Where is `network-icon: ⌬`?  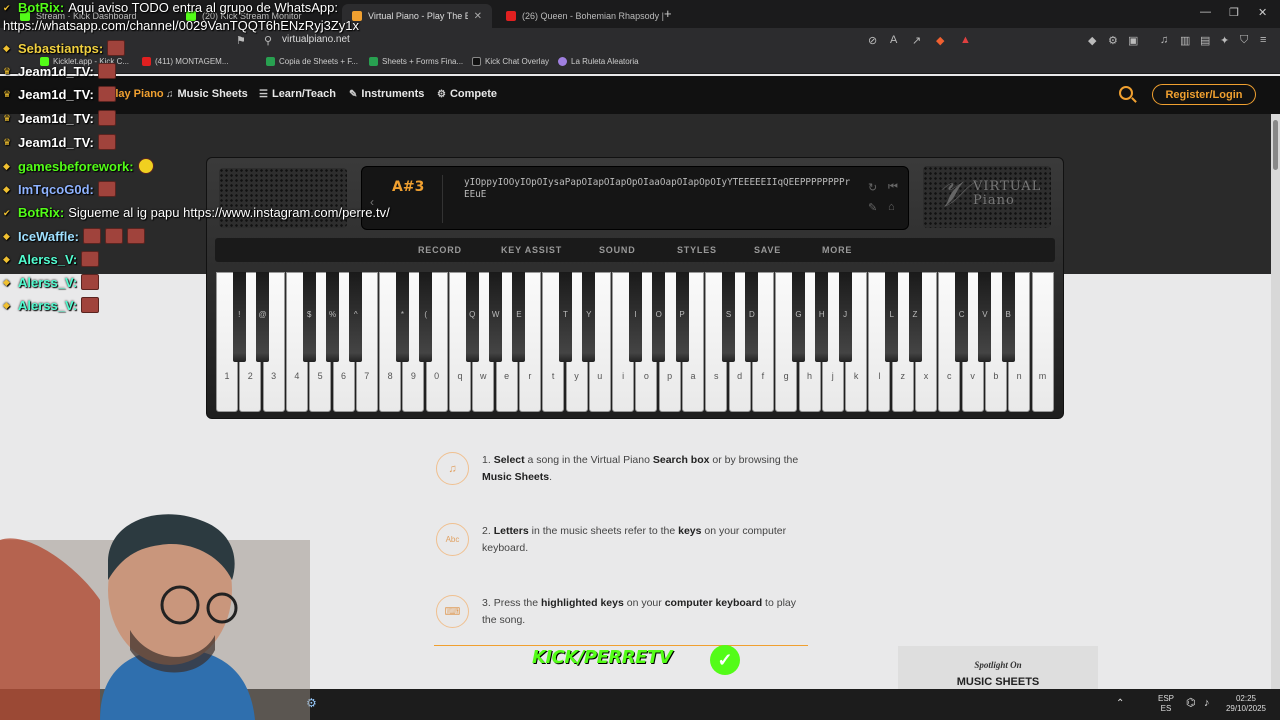
network-icon: ⌬ is located at coordinates (1191, 703).